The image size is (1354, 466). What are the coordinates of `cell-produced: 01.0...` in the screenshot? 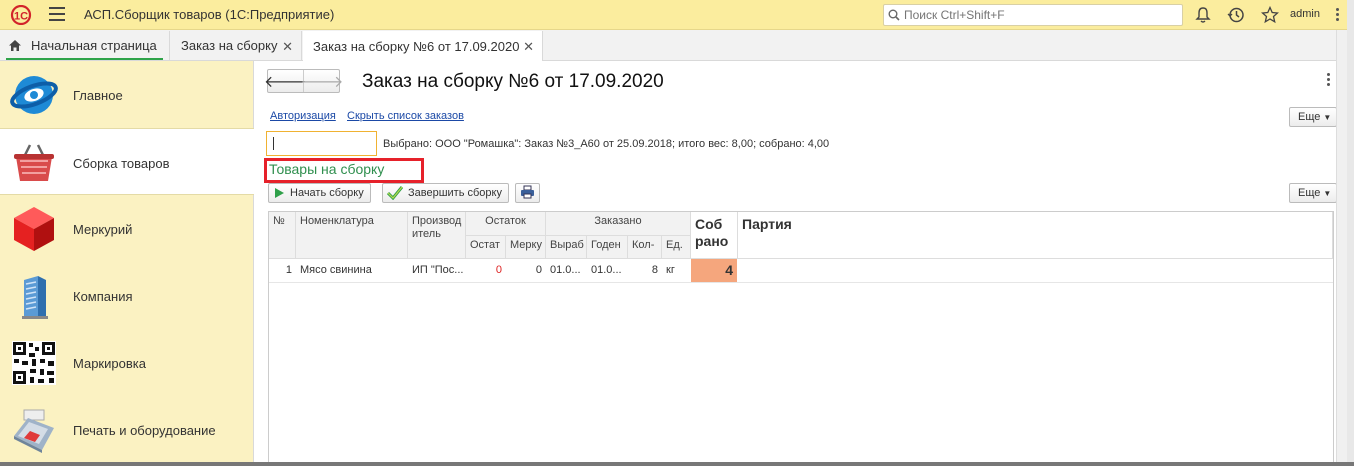 It's located at (565, 270).